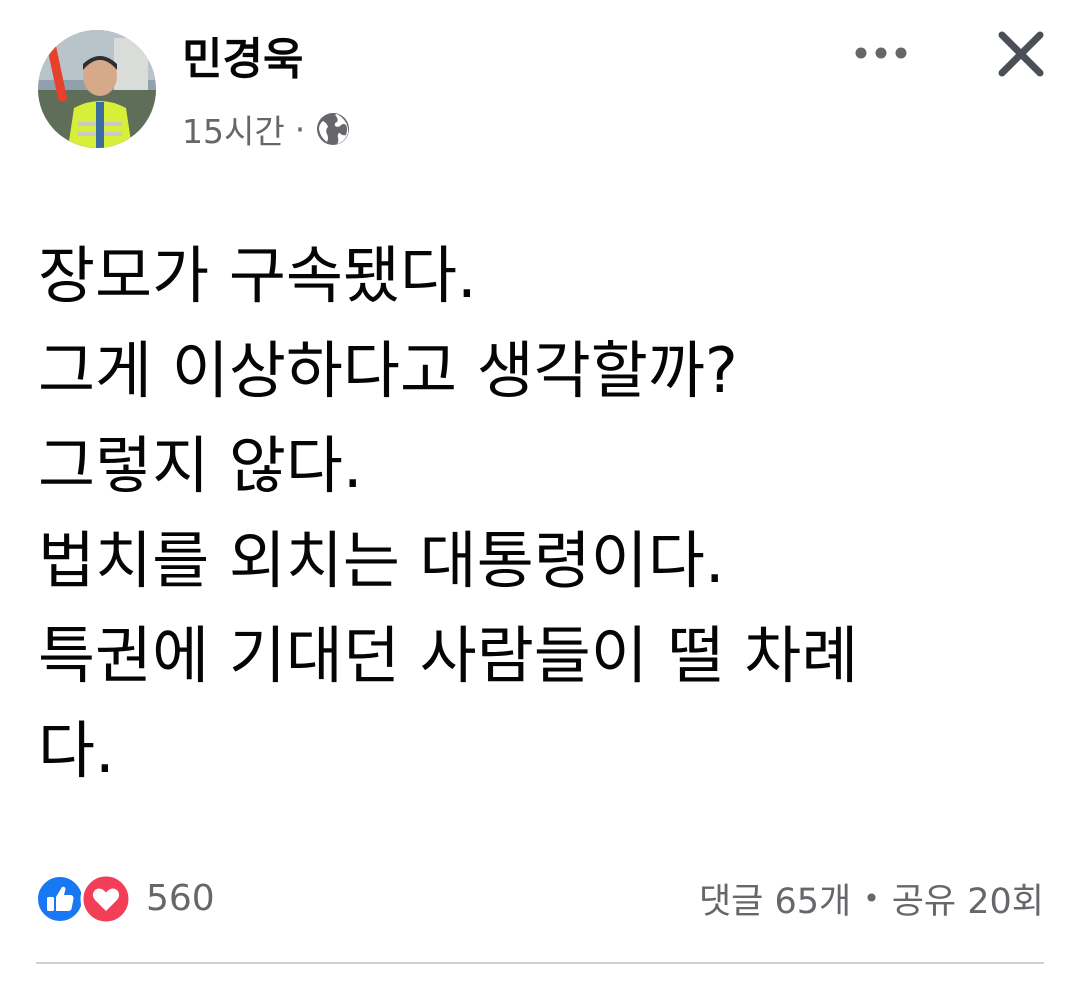  I want to click on more-horizontal-icon, so click(881, 53).